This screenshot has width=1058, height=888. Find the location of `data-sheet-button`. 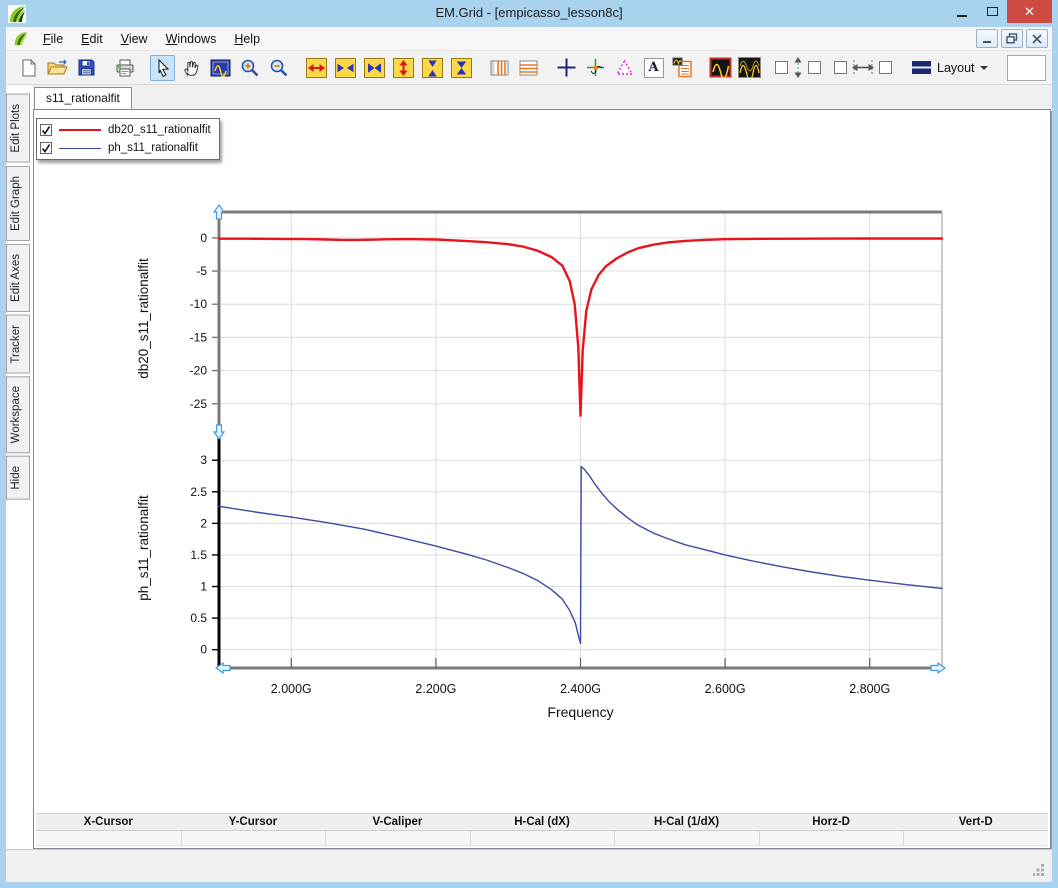

data-sheet-button is located at coordinates (682, 68).